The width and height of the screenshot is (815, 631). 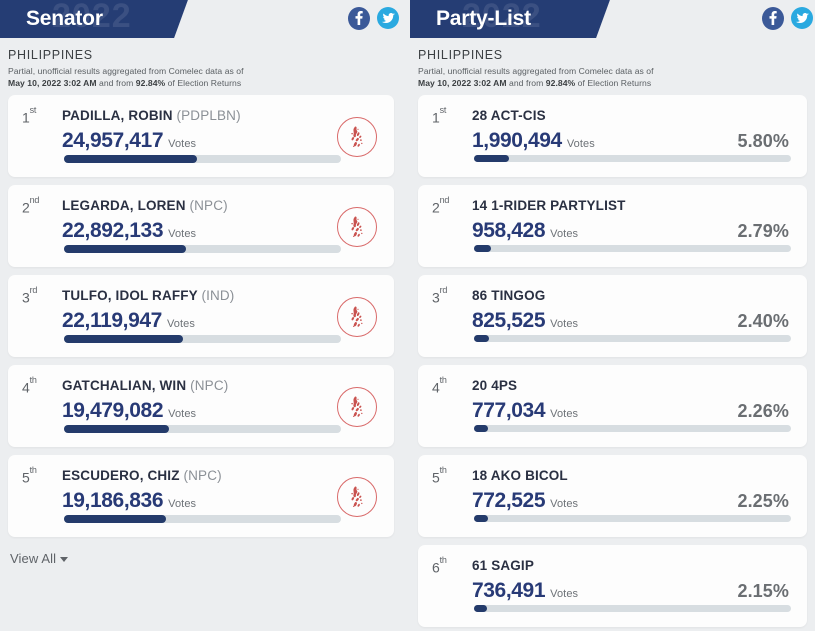 What do you see at coordinates (509, 410) in the screenshot?
I see `vote-count: 777,034` at bounding box center [509, 410].